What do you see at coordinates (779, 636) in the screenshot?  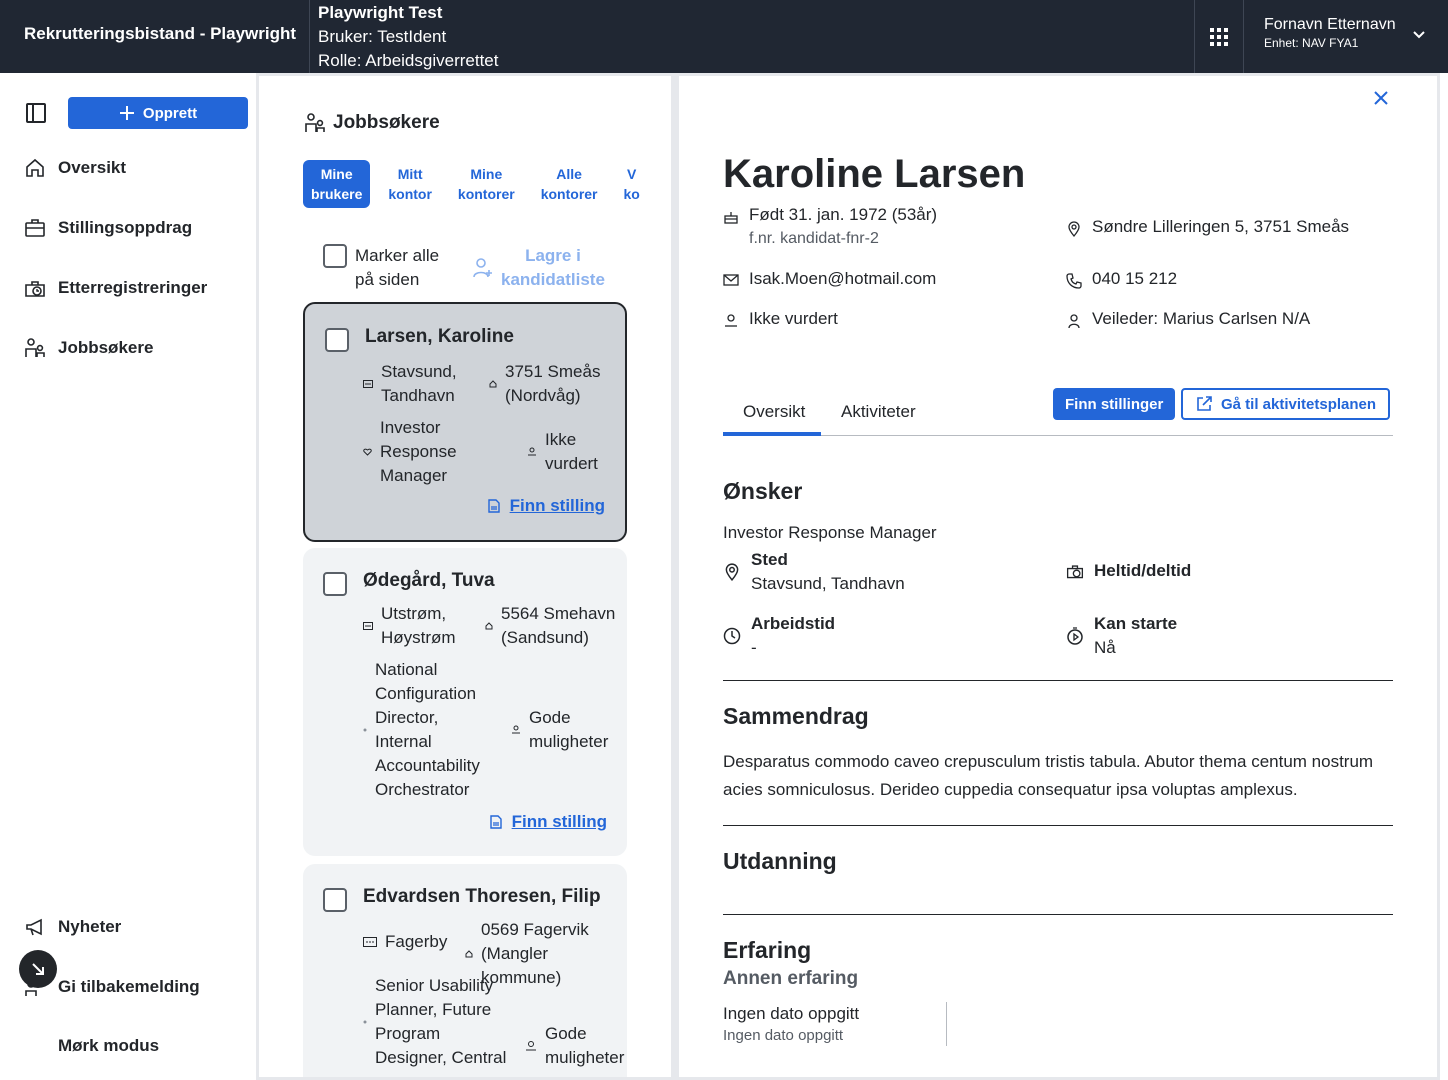 I see `desired-worktime: Arbeidstid -` at bounding box center [779, 636].